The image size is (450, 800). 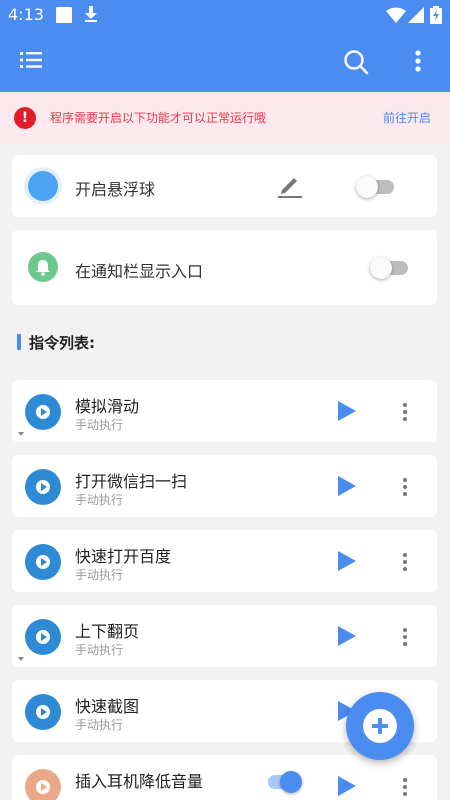 What do you see at coordinates (107, 706) in the screenshot?
I see `command-name: 快速截图` at bounding box center [107, 706].